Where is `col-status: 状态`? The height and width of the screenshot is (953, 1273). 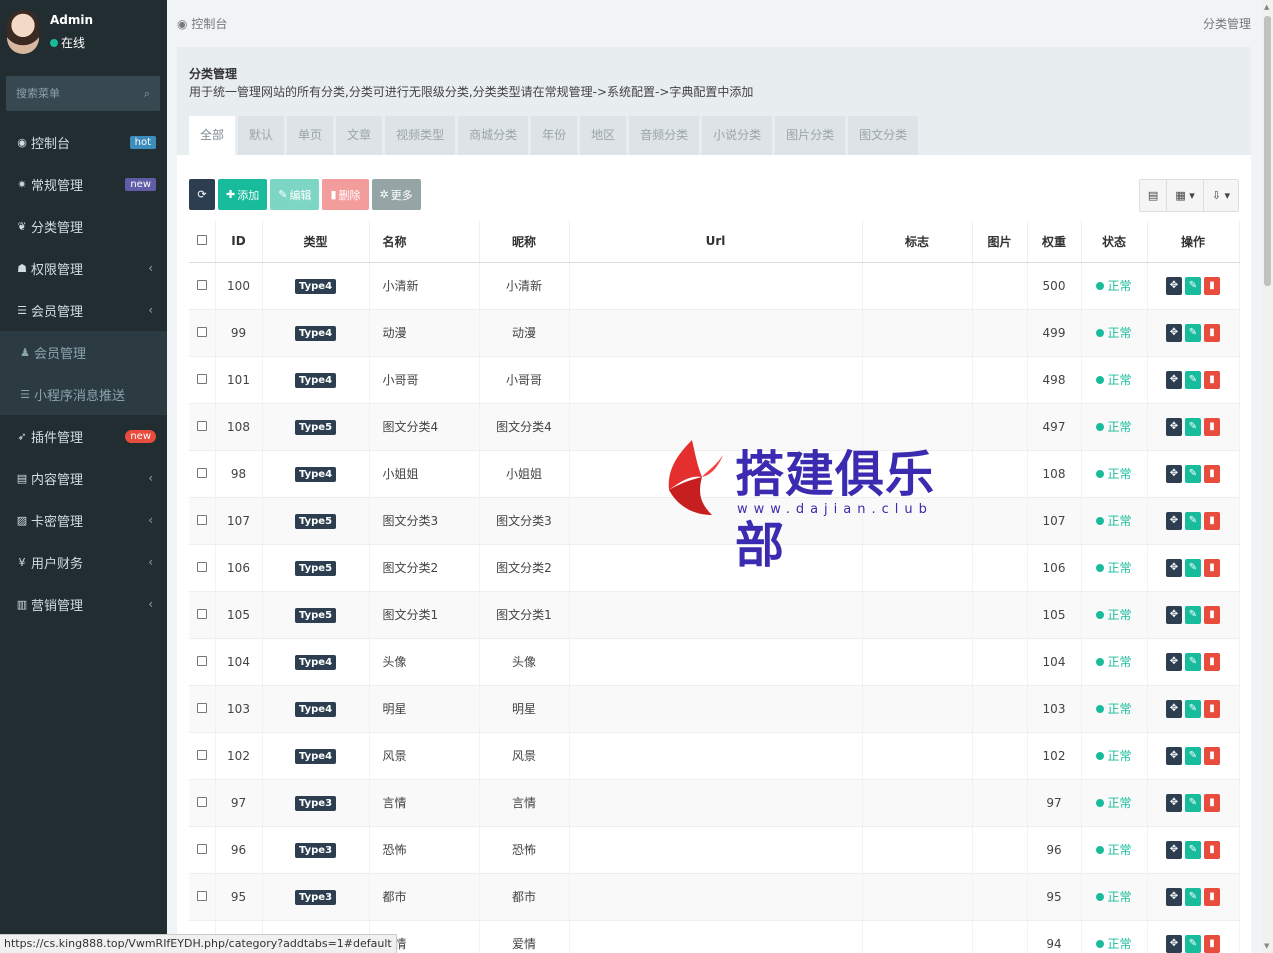
col-status: 状态 is located at coordinates (1114, 242).